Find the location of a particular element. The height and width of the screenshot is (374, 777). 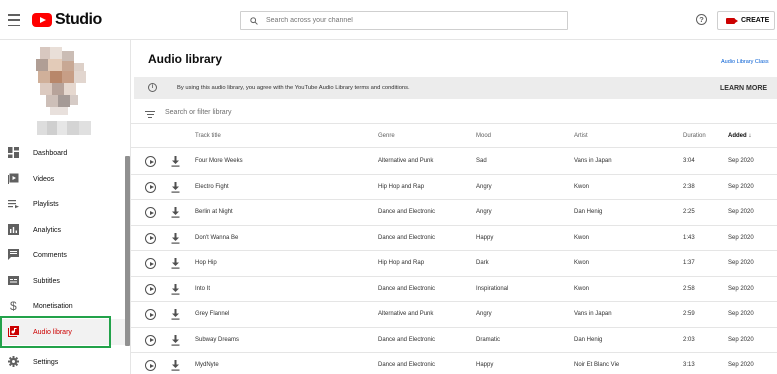

sort-arrow-icon: ↓ is located at coordinates (750, 136).